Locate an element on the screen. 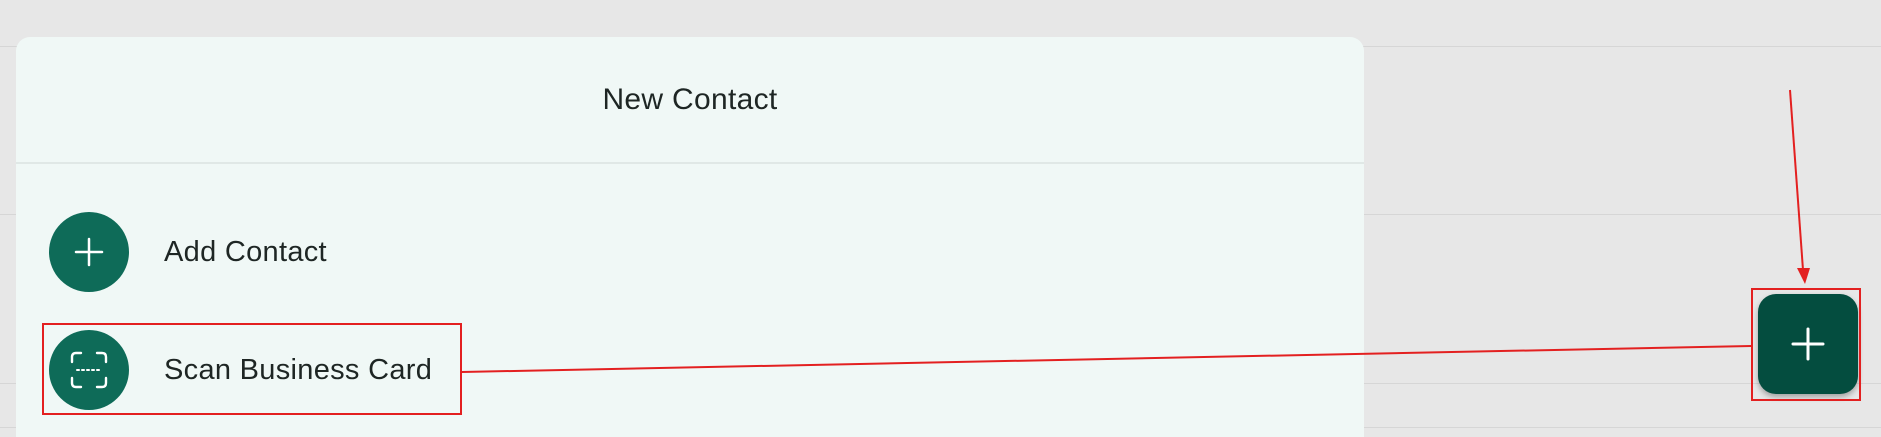 The image size is (1881, 437). scan-business-card-label: Scan Business Card is located at coordinates (298, 369).